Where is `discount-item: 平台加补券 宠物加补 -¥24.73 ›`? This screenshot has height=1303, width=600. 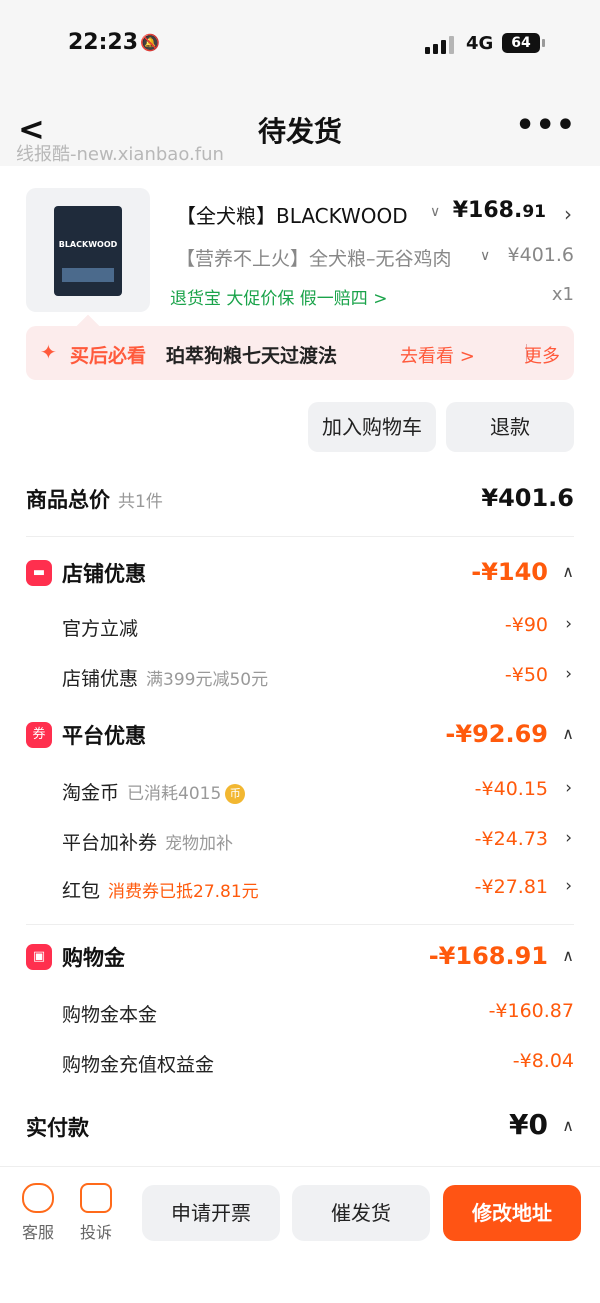 discount-item: 平台加补券 宠物加补 -¥24.73 › is located at coordinates (300, 848).